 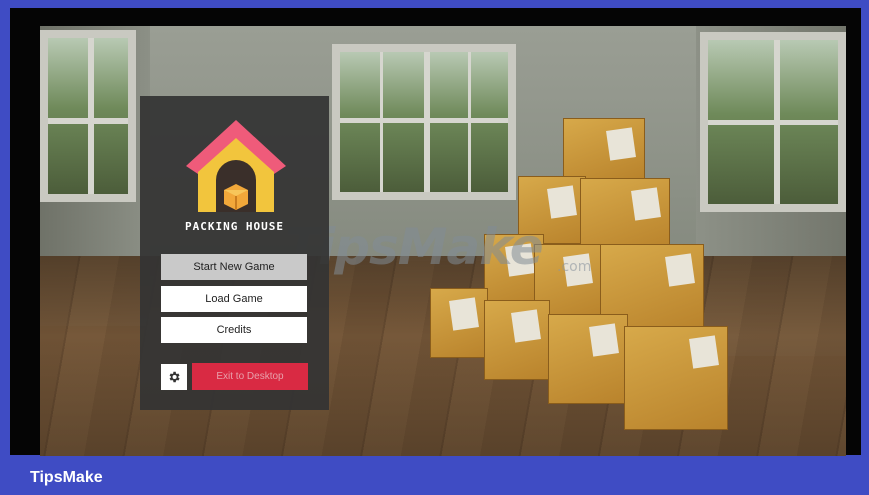 I want to click on gear-icon, so click(x=174, y=377).